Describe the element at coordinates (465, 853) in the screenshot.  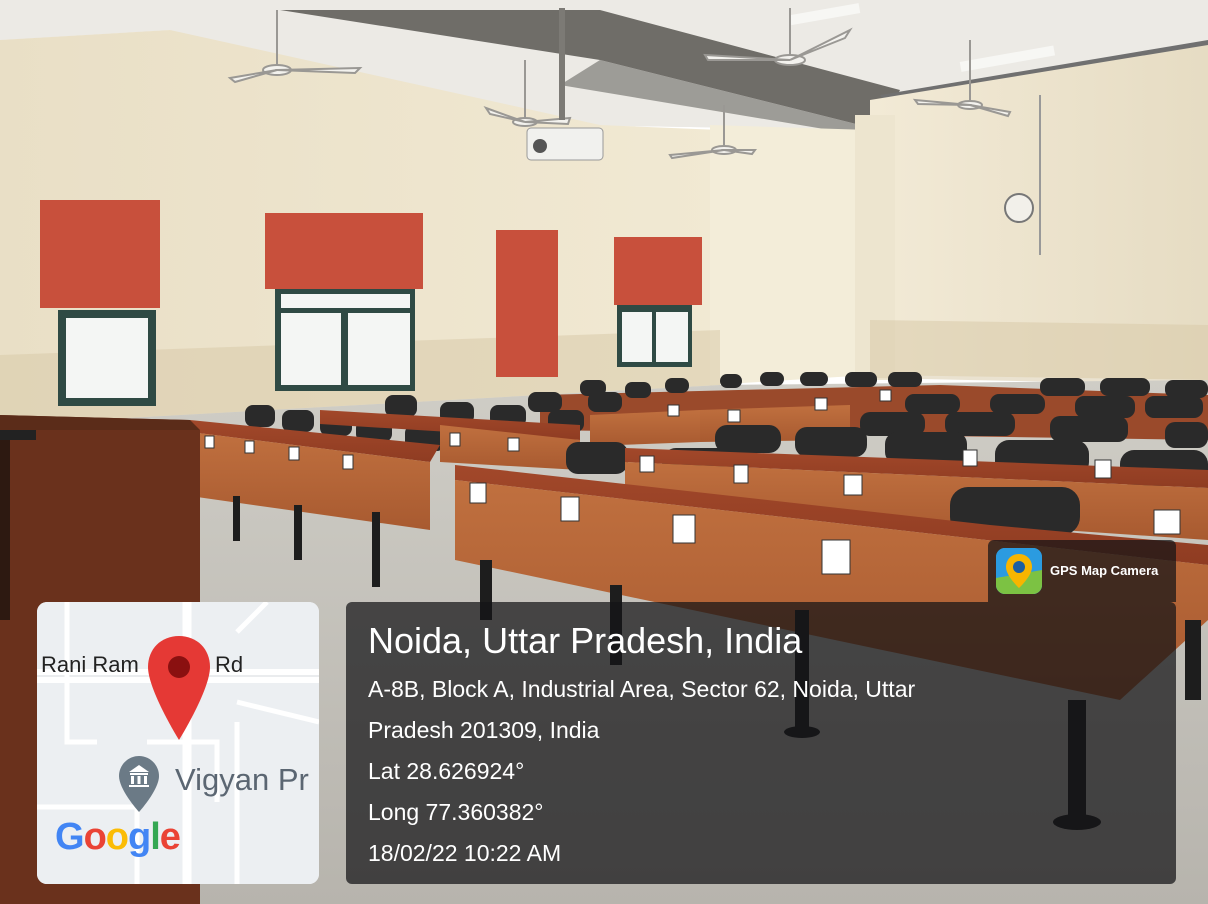
I see `datetime: 18/02/22 10:22 AM` at that location.